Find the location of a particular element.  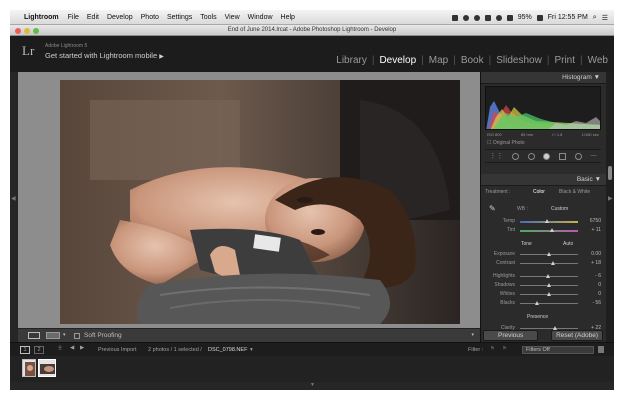

auto-tone-button: Auto is located at coordinates (568, 244).